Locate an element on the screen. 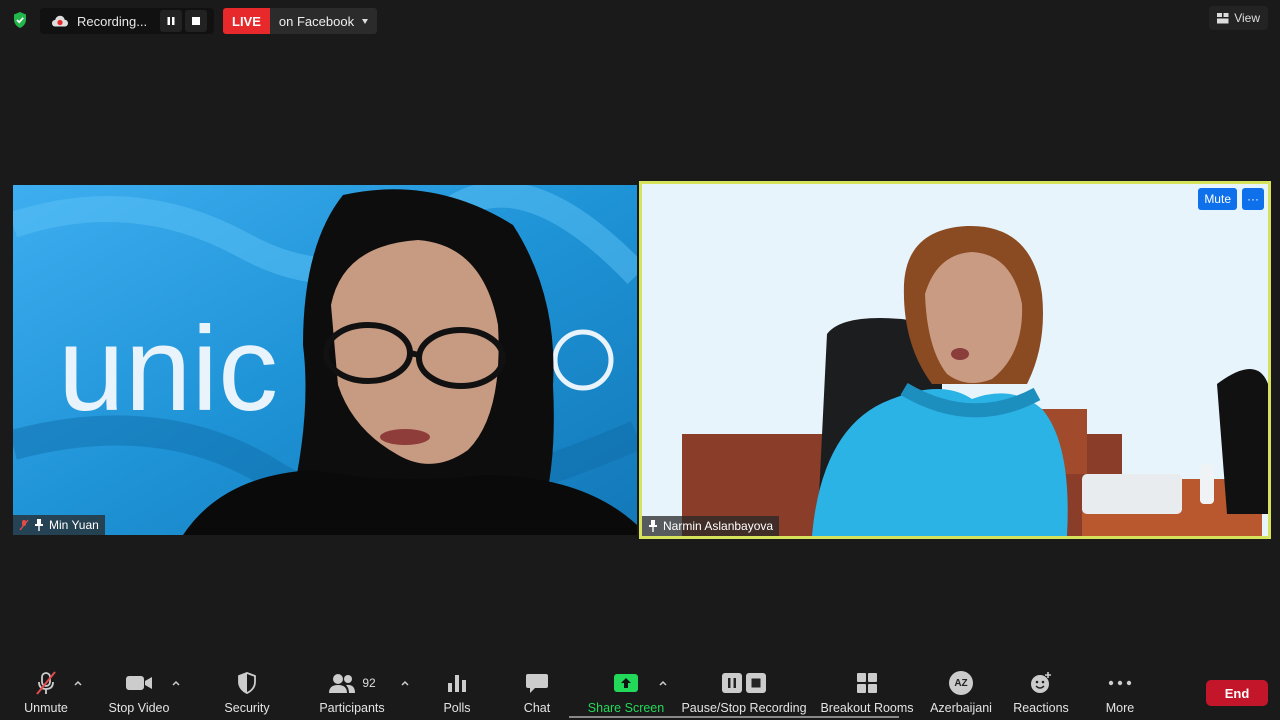 The width and height of the screenshot is (1280, 720). polls-button: Polls is located at coordinates (457, 691).